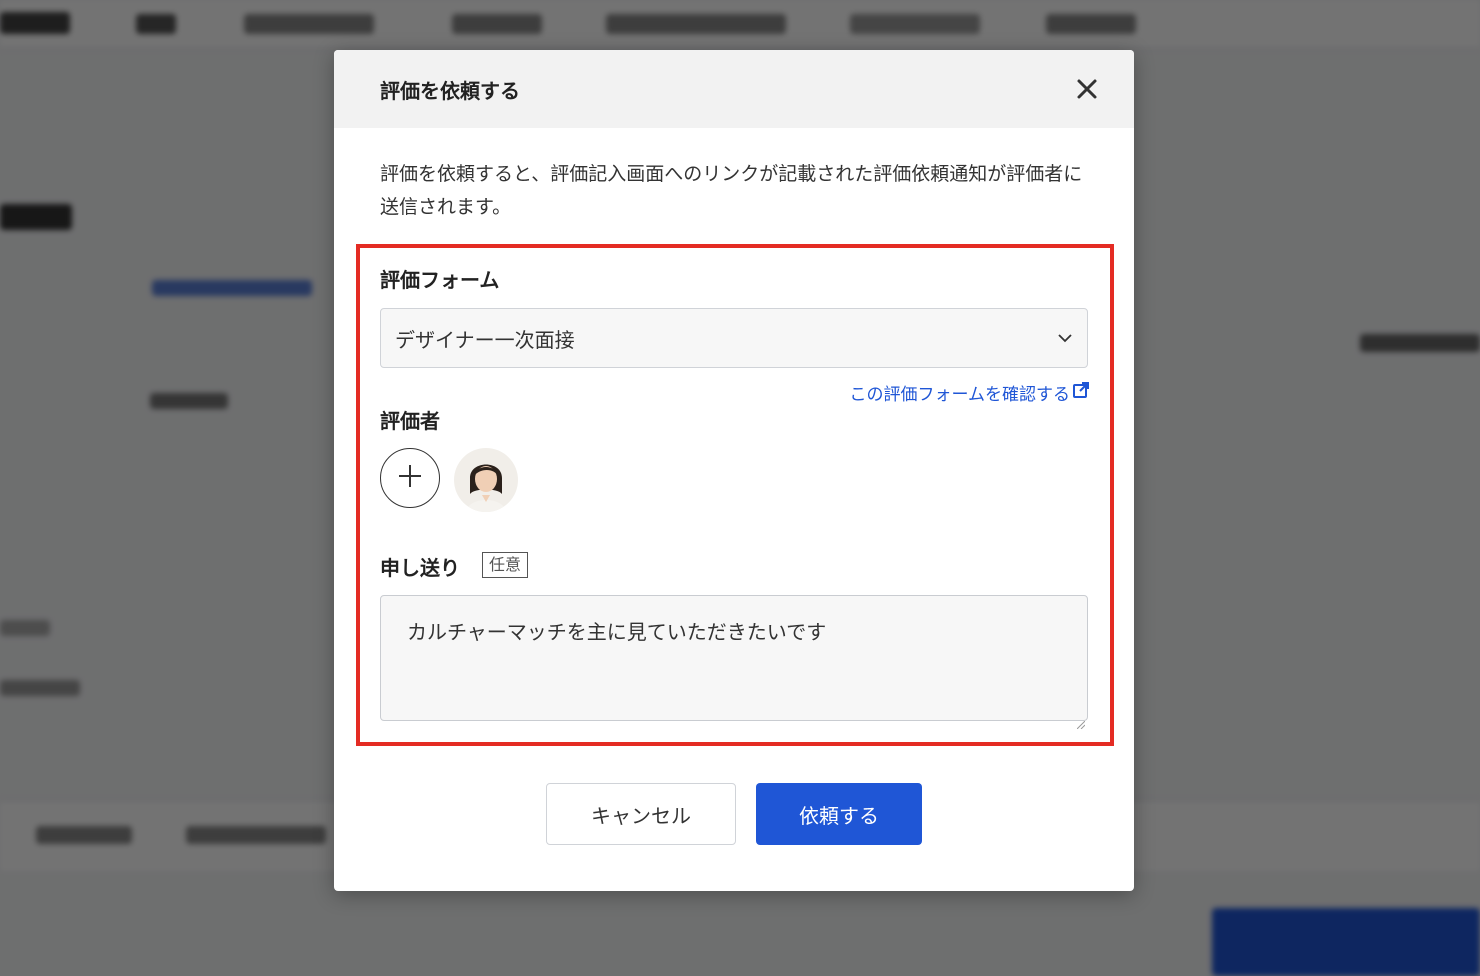 This screenshot has height=976, width=1480. What do you see at coordinates (1065, 338) in the screenshot?
I see `chevron-down-icon` at bounding box center [1065, 338].